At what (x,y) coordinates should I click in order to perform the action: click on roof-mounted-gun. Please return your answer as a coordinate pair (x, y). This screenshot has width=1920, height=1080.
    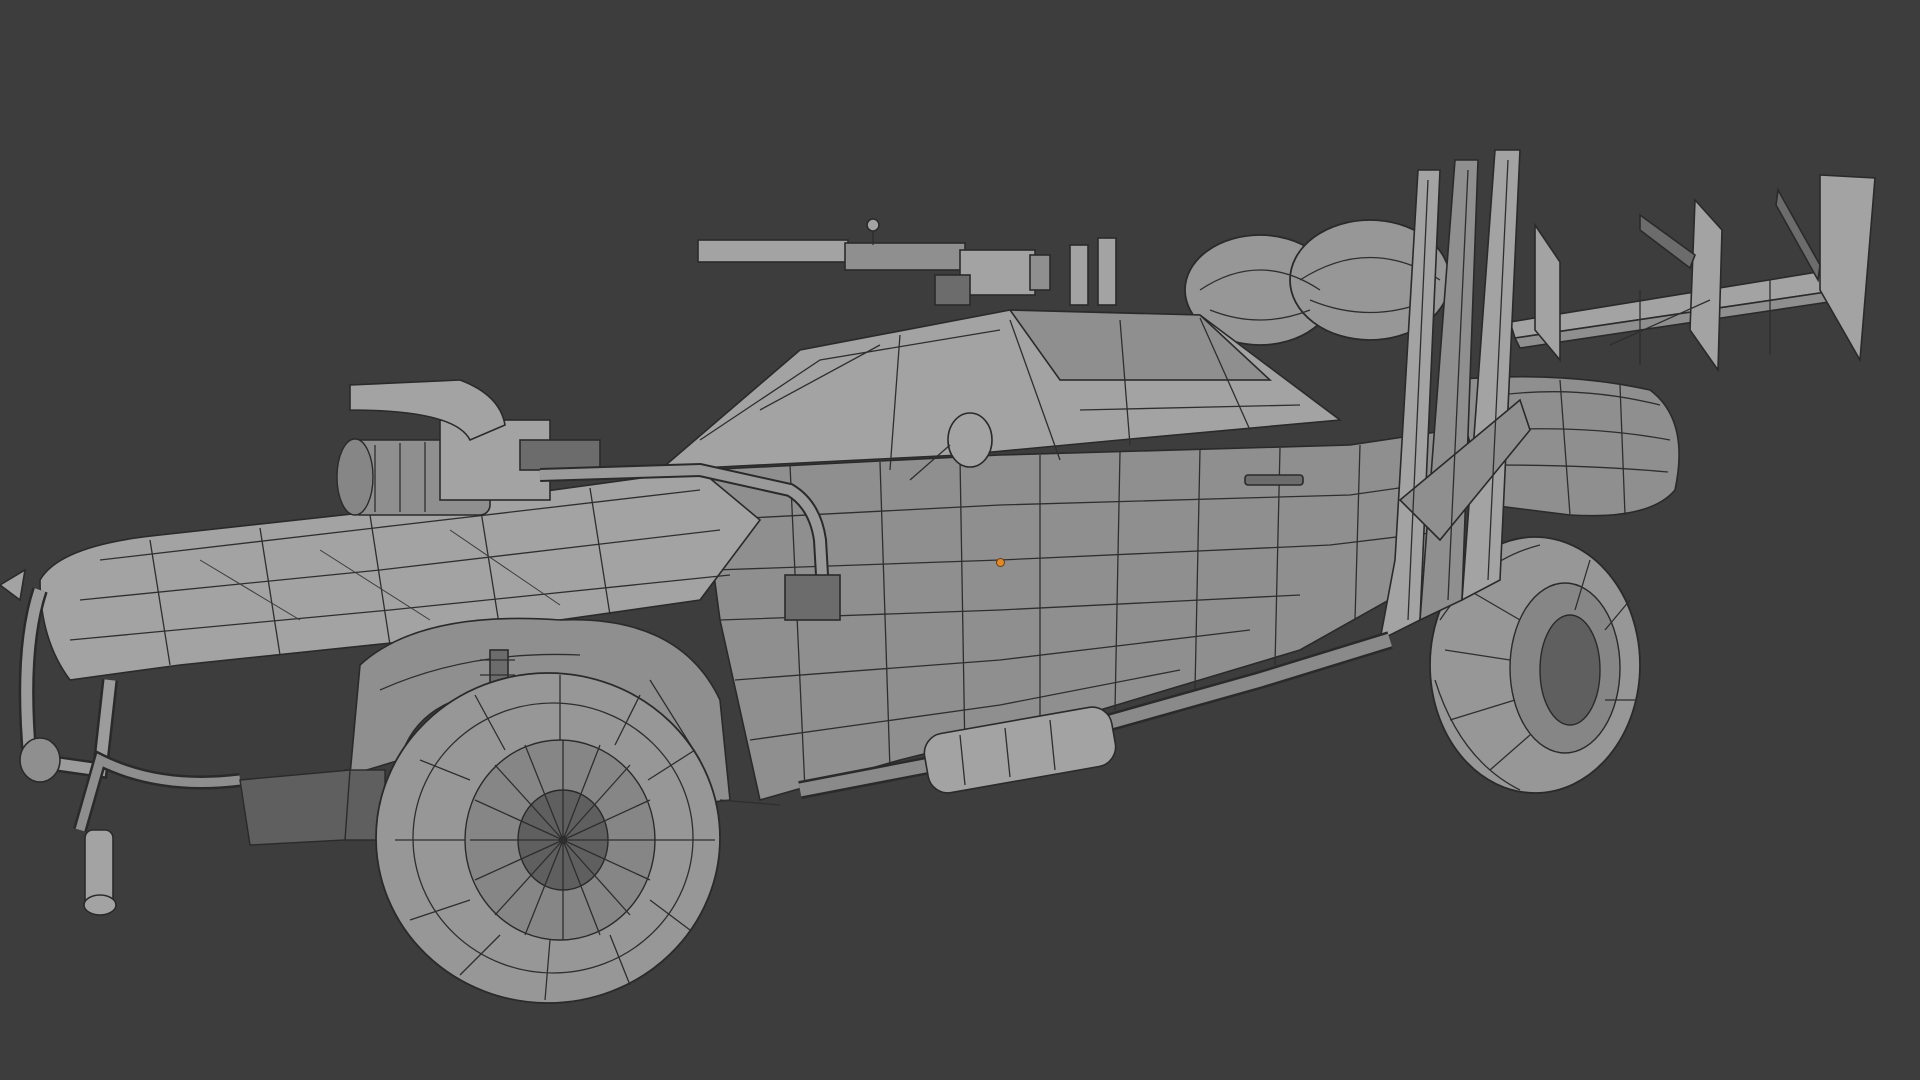
    Looking at the image, I should click on (907, 262).